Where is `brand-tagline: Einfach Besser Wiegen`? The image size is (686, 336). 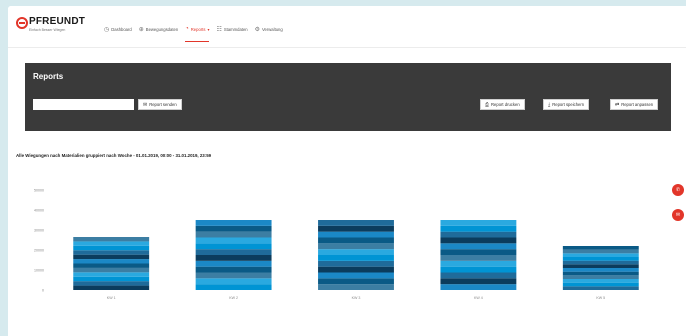
brand-tagline: Einfach Besser Wiegen is located at coordinates (47, 30).